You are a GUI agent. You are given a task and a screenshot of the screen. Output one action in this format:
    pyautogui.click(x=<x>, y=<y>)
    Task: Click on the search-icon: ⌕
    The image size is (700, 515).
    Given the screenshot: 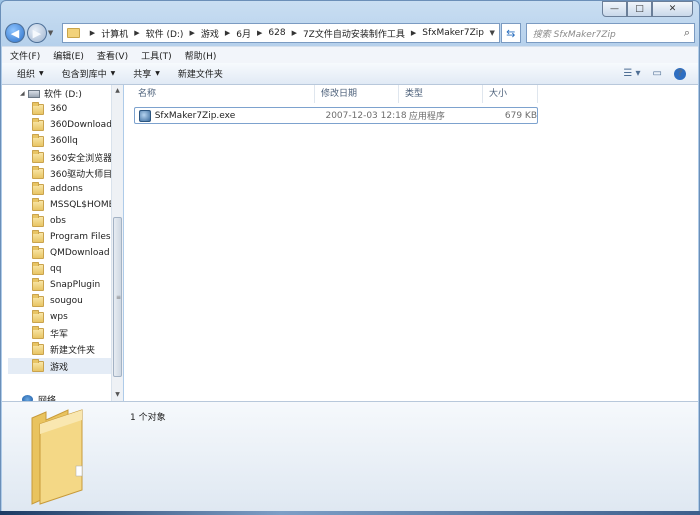 What is the action you would take?
    pyautogui.click(x=687, y=33)
    